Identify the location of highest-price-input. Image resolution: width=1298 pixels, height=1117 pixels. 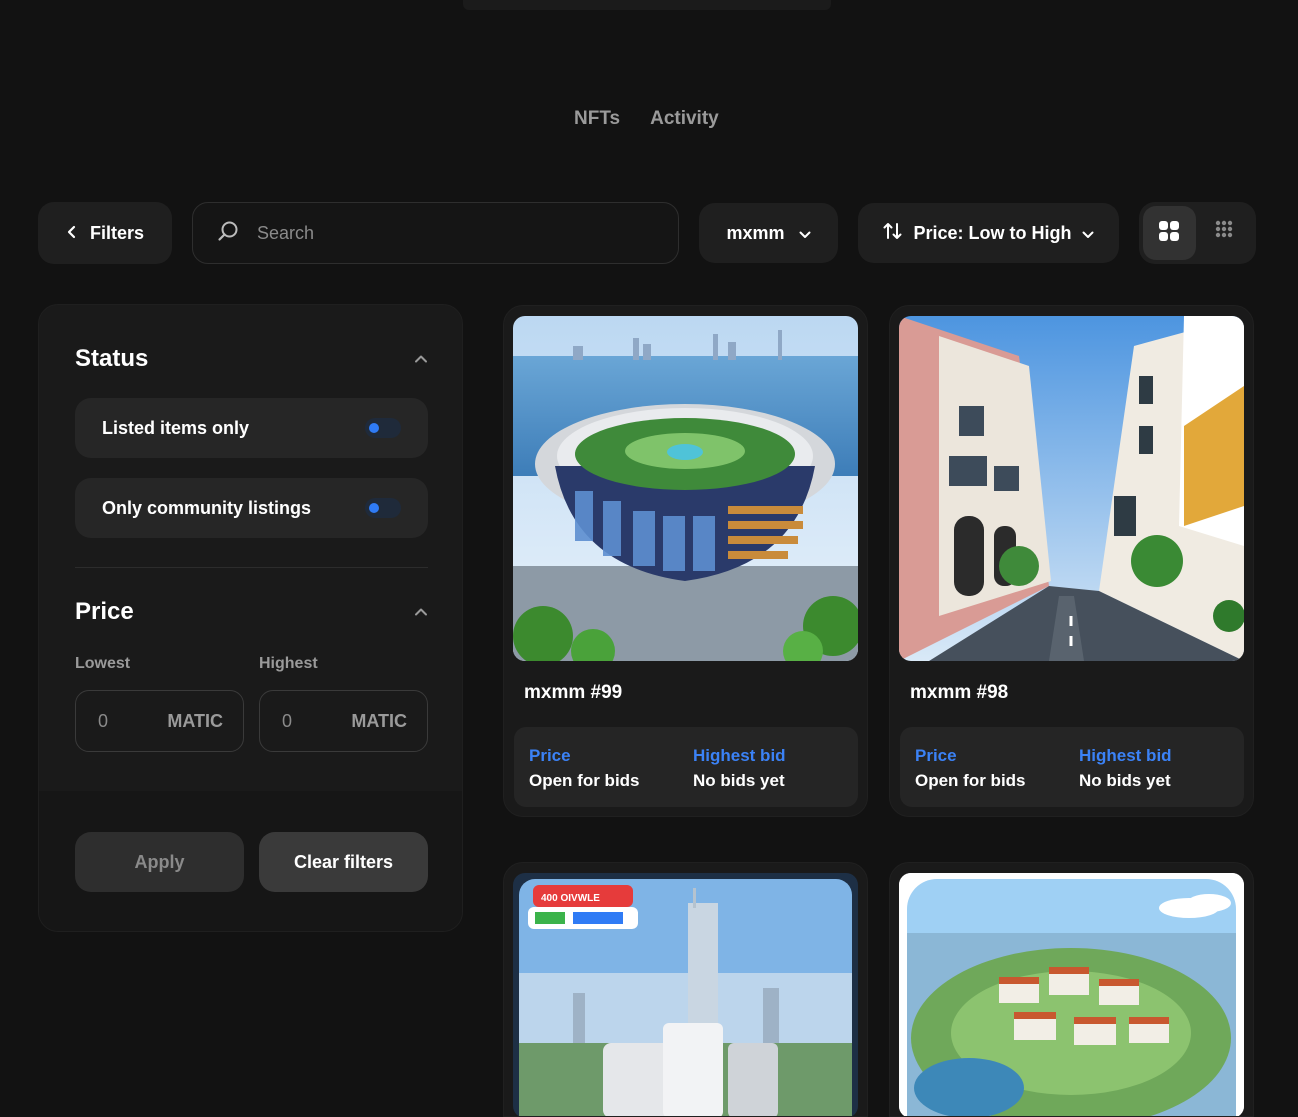
(307, 721).